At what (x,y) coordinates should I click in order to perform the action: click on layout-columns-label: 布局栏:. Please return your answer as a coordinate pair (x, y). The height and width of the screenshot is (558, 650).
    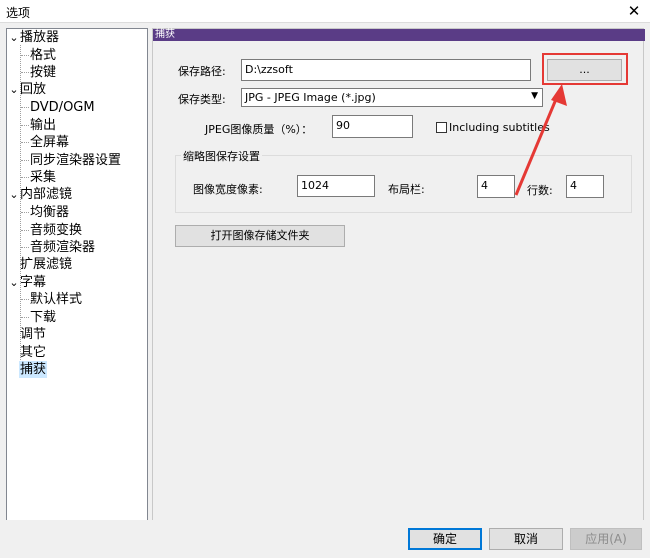
    Looking at the image, I should click on (406, 189).